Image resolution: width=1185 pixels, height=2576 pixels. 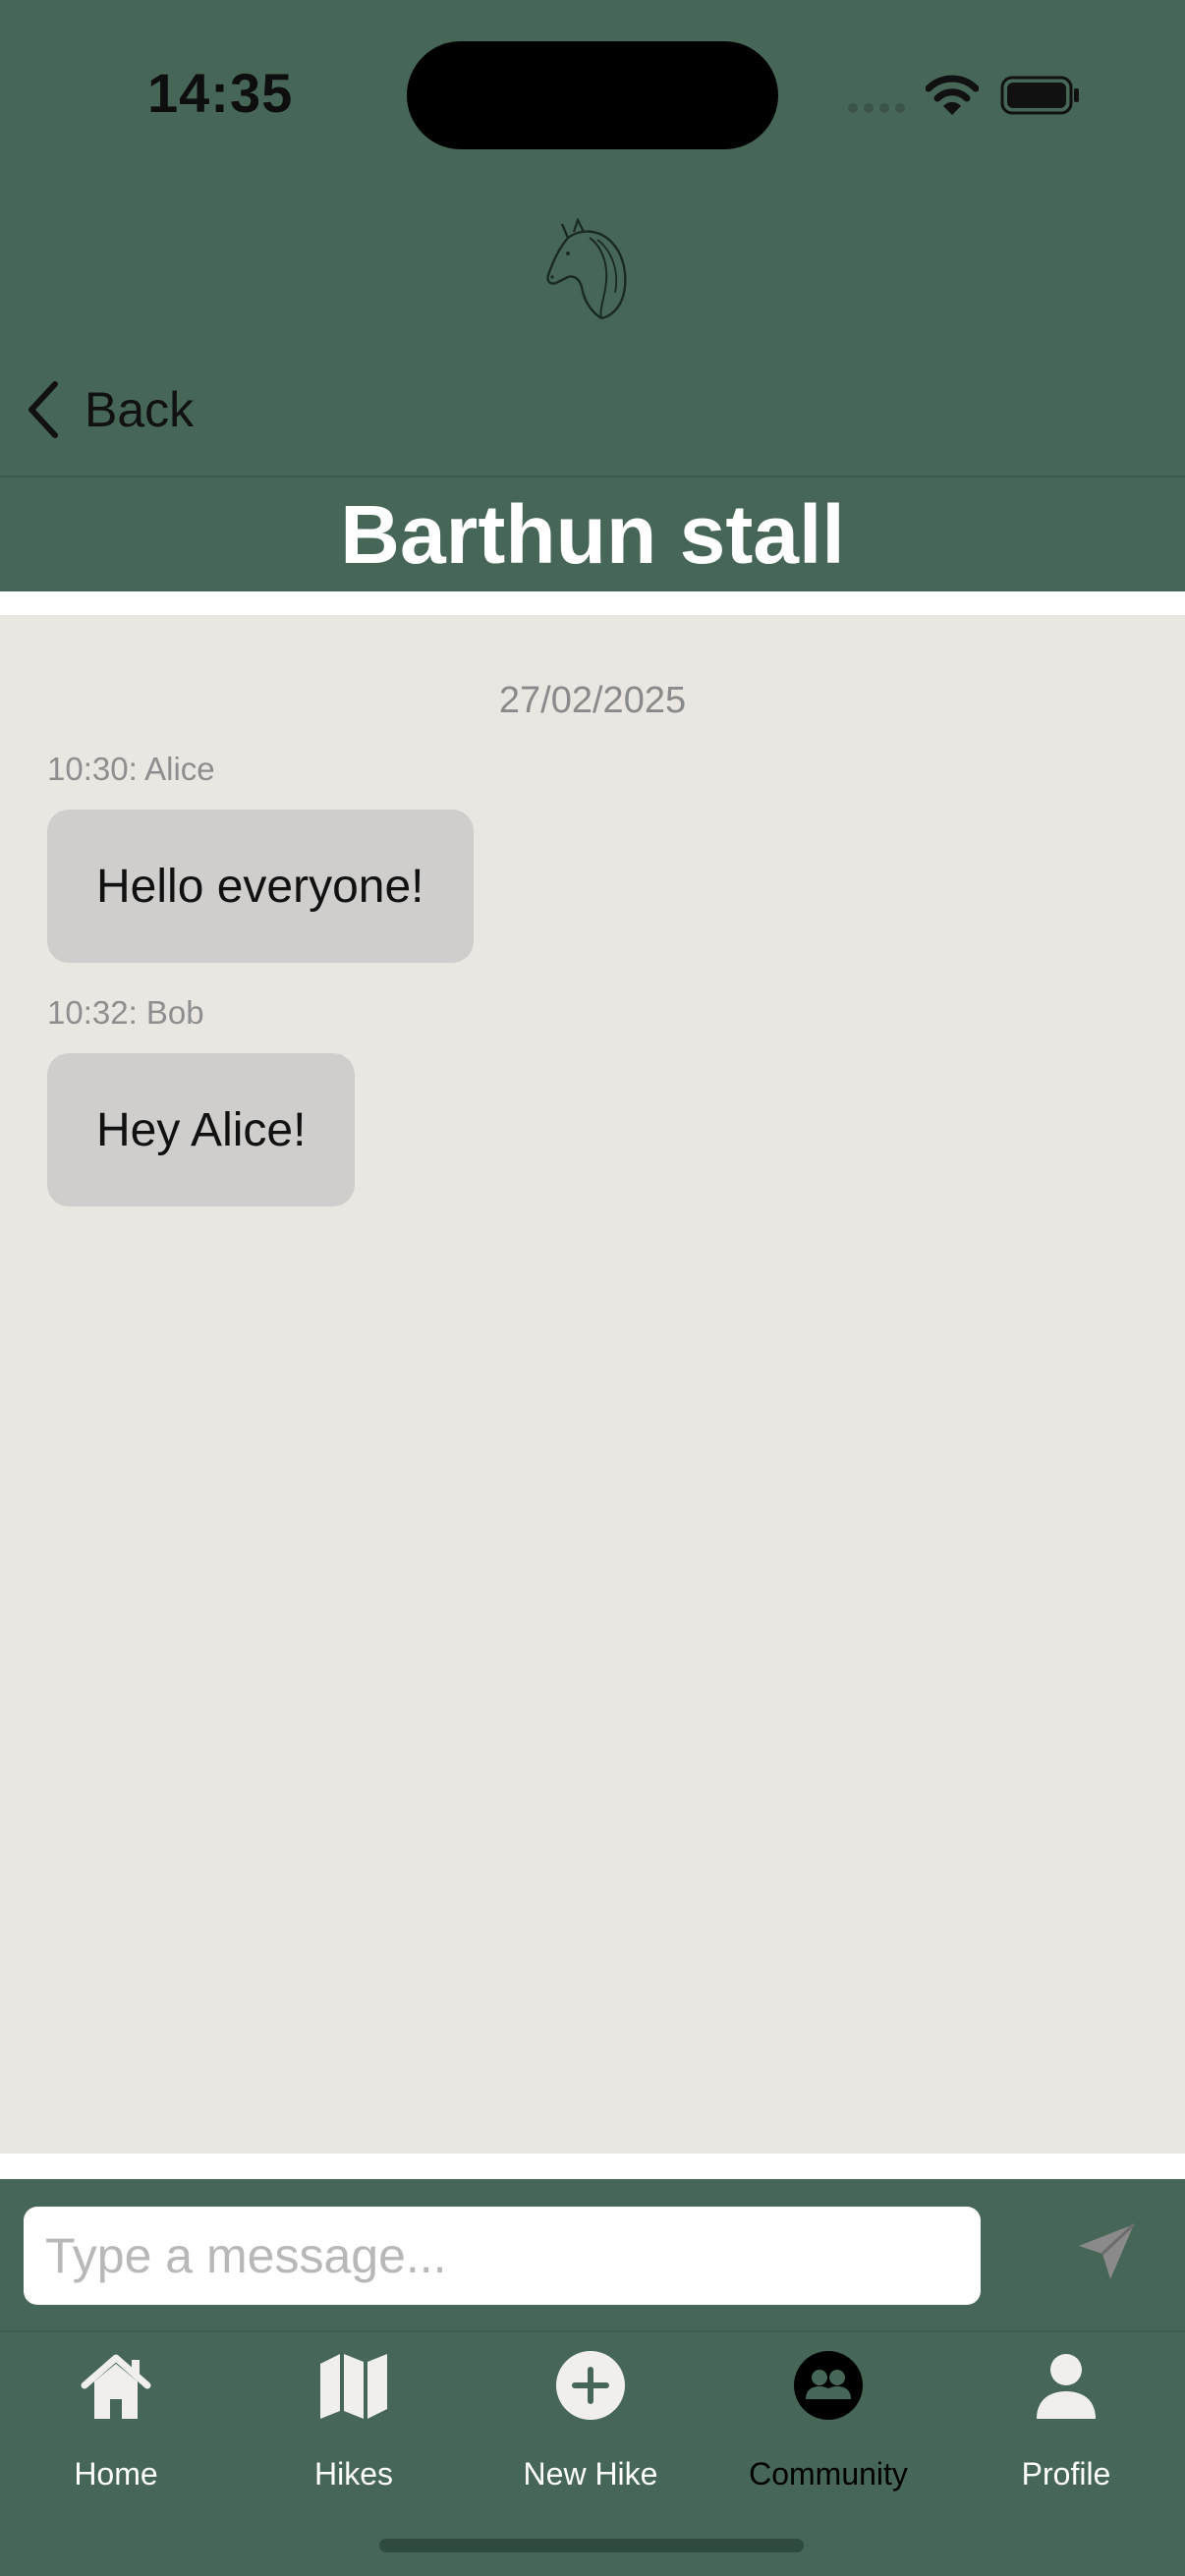 I want to click on tab-hikes: Hikes, so click(x=354, y=2423).